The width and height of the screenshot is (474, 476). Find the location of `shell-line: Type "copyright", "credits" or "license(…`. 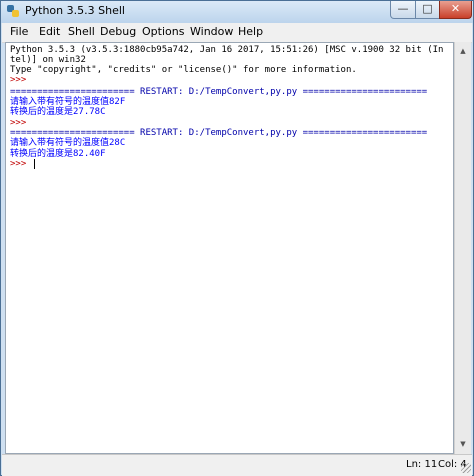

shell-line: Type "copyright", "credits" or "license(… is located at coordinates (183, 70).